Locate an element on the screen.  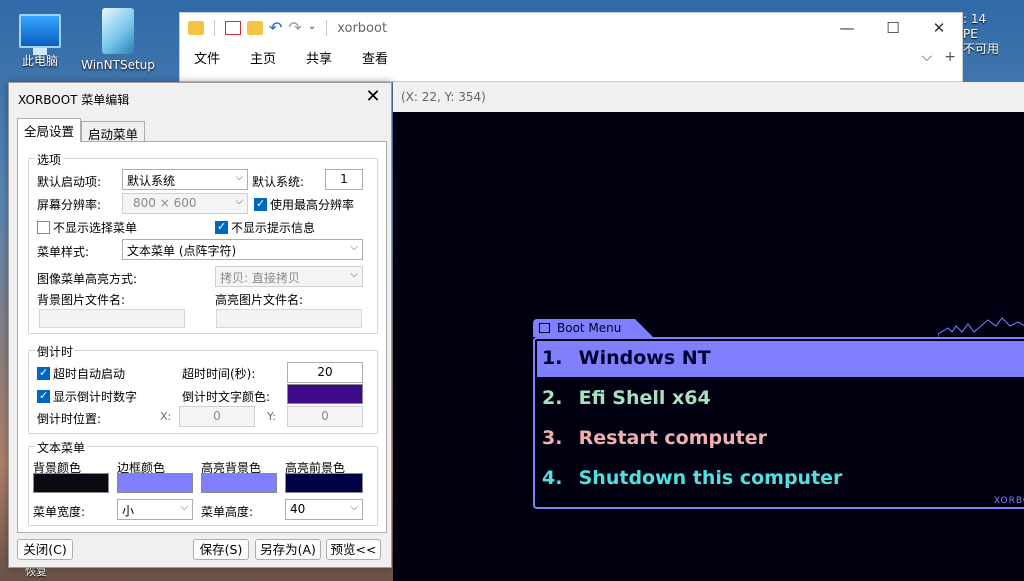
menu-item-number: 2. is located at coordinates (552, 398).